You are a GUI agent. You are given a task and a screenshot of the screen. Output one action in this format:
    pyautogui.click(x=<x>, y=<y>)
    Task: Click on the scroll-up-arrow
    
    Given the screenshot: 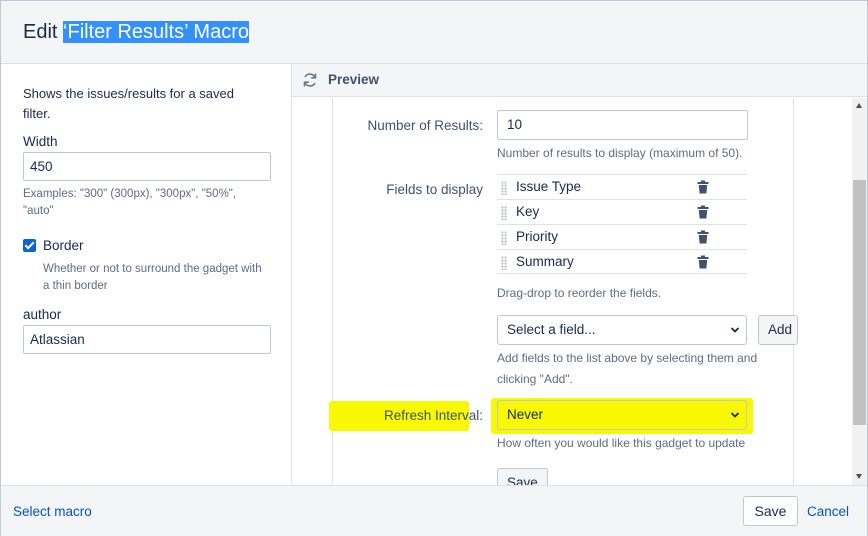 What is the action you would take?
    pyautogui.click(x=859, y=105)
    